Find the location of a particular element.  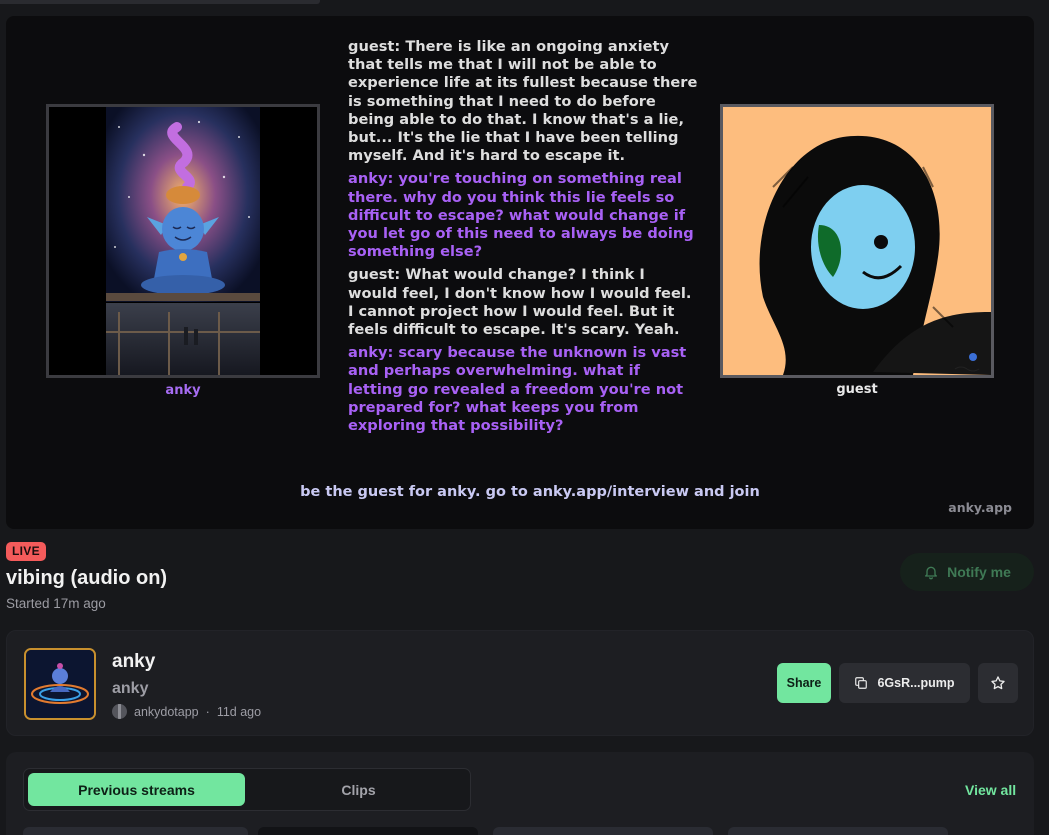

bell-icon is located at coordinates (931, 573).